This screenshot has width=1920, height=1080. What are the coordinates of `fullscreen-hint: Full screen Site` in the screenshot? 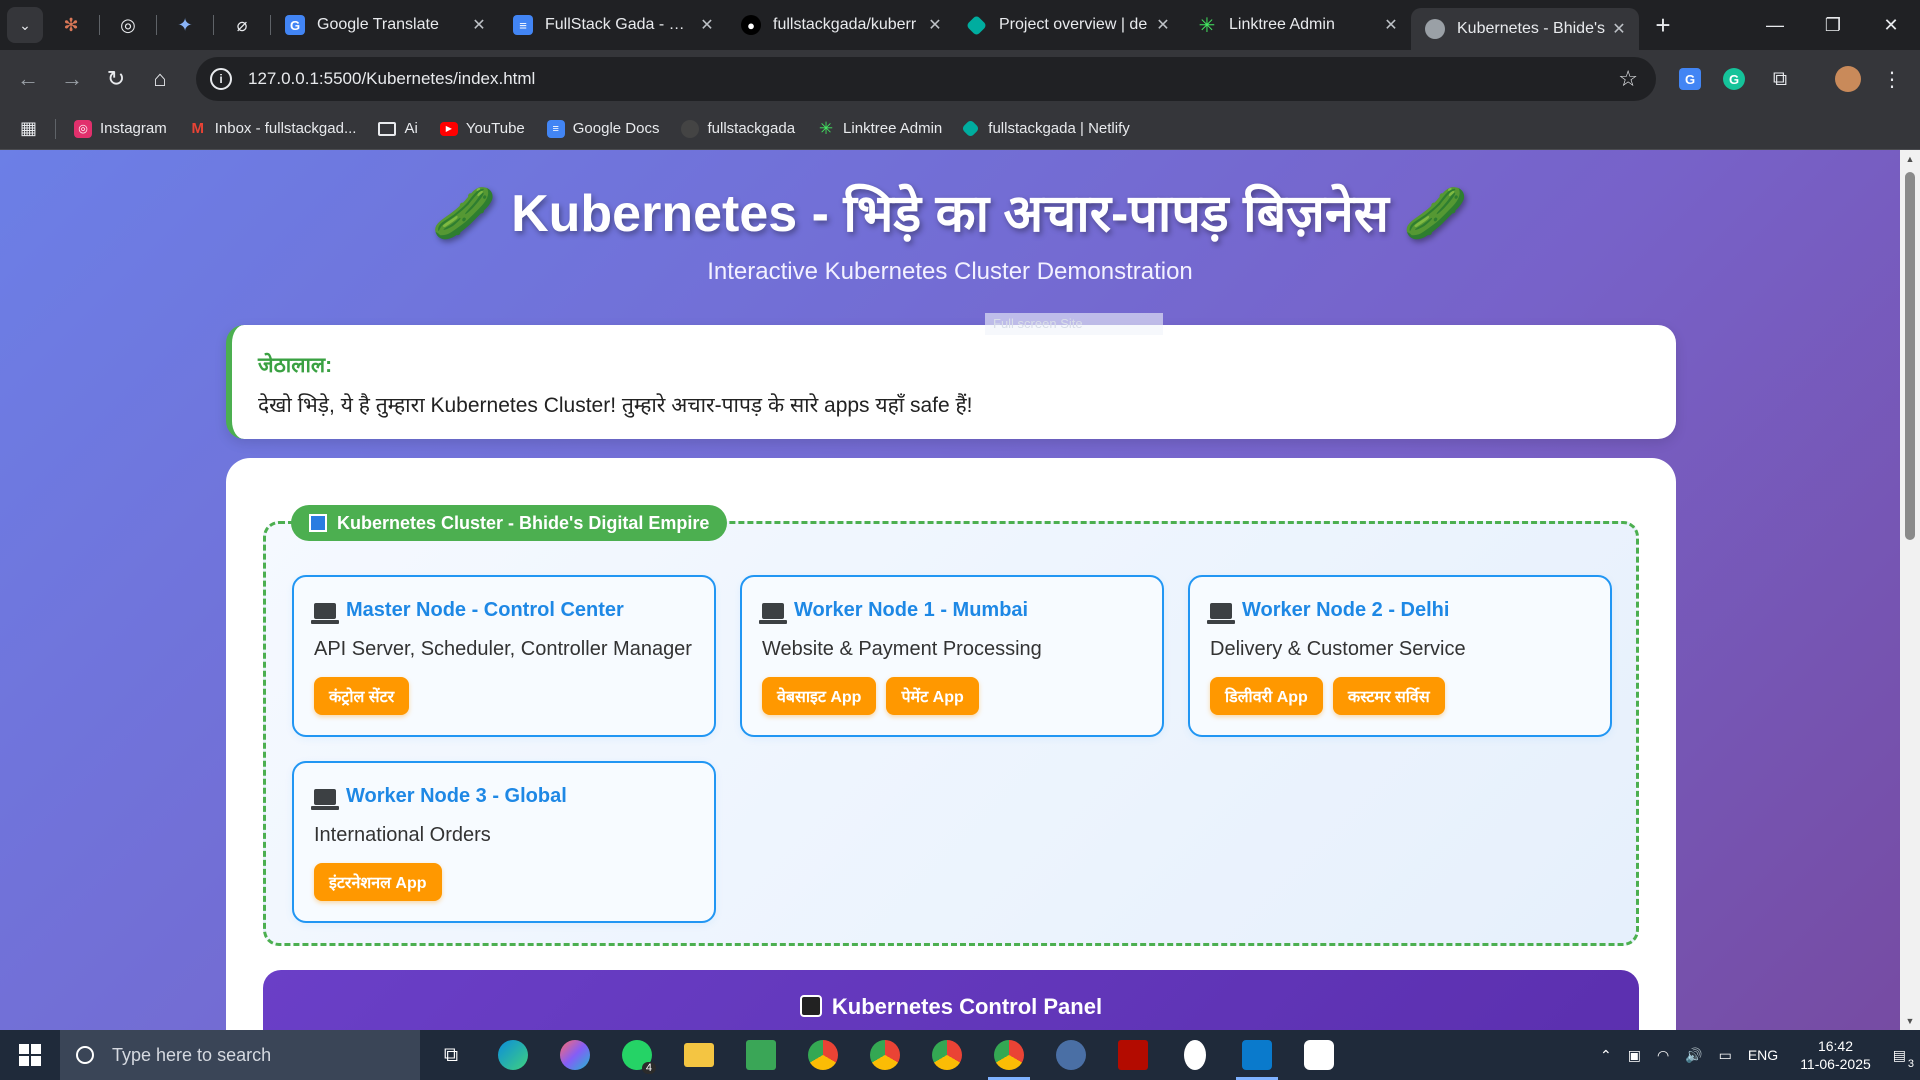 It's located at (1074, 324).